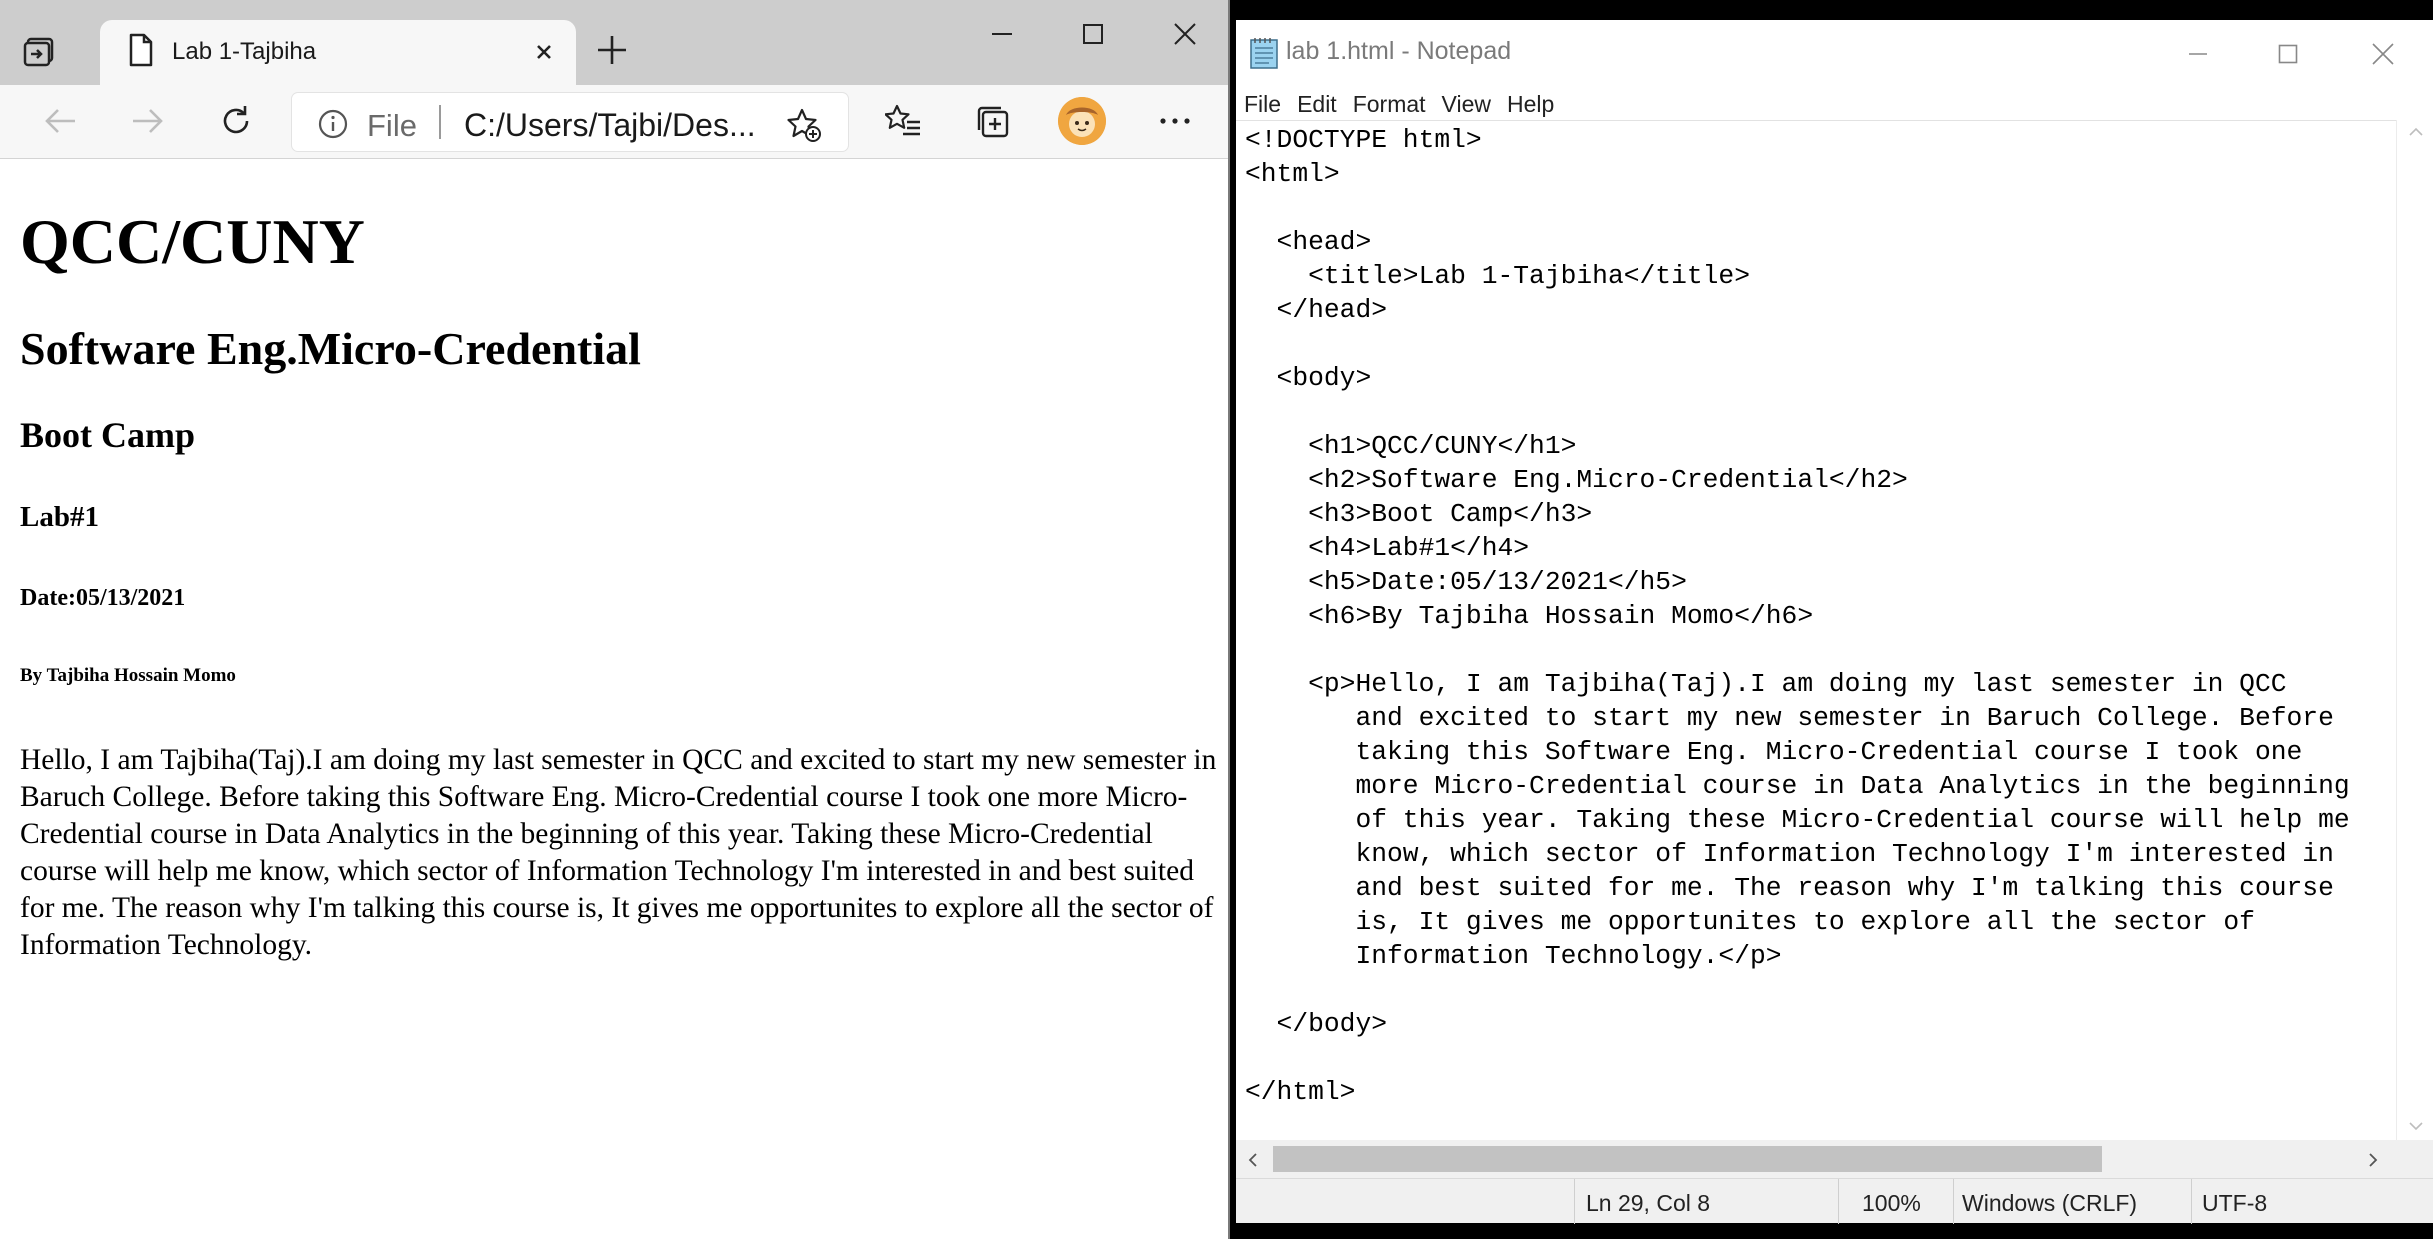  What do you see at coordinates (2373, 1160) in the screenshot?
I see `scroll-right-icon` at bounding box center [2373, 1160].